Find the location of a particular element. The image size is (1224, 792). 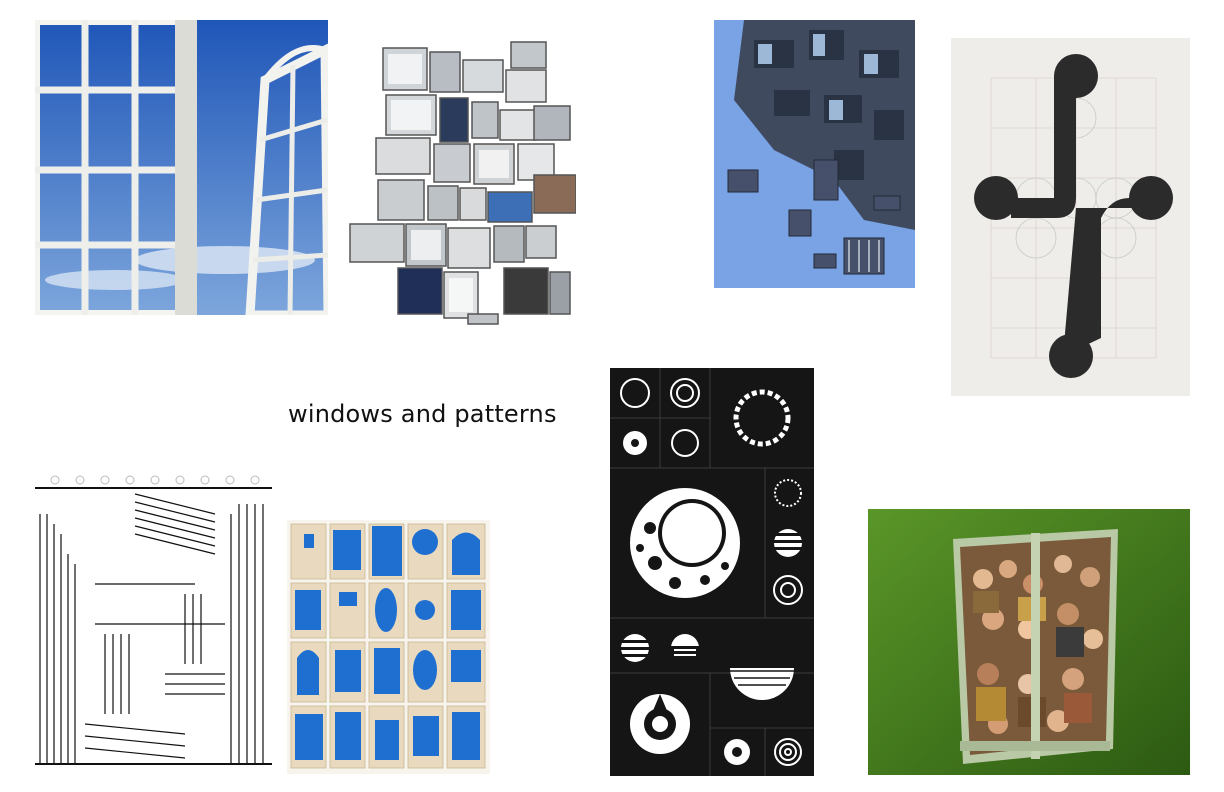

image-pattern-grid is located at coordinates (712, 572).